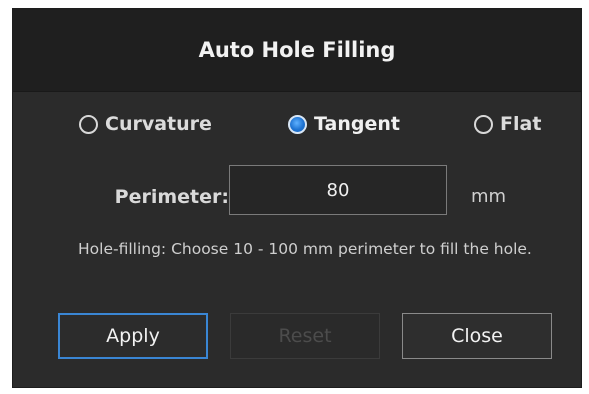  Describe the element at coordinates (357, 124) in the screenshot. I see `radio-tangent-label: Tangent` at that location.